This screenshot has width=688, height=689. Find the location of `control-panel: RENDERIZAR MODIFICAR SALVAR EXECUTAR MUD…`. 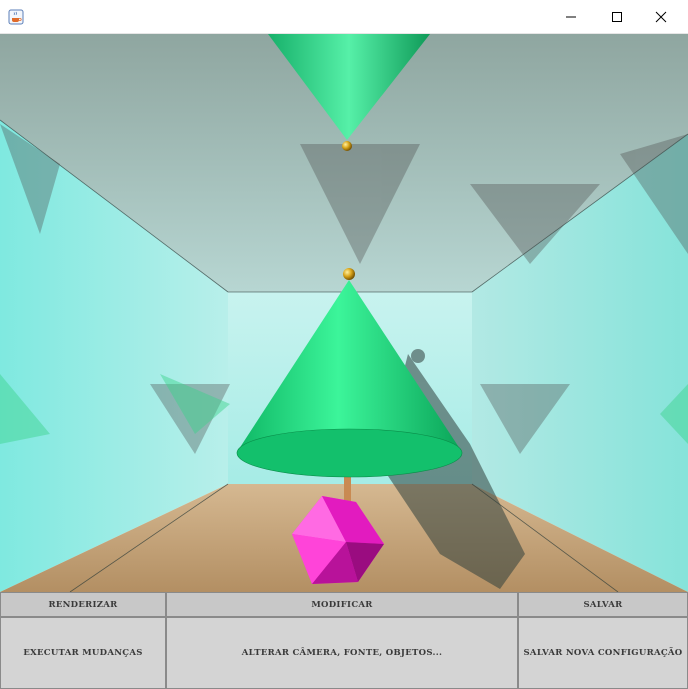

control-panel: RENDERIZAR MODIFICAR SALVAR EXECUTAR MUD… is located at coordinates (344, 640).